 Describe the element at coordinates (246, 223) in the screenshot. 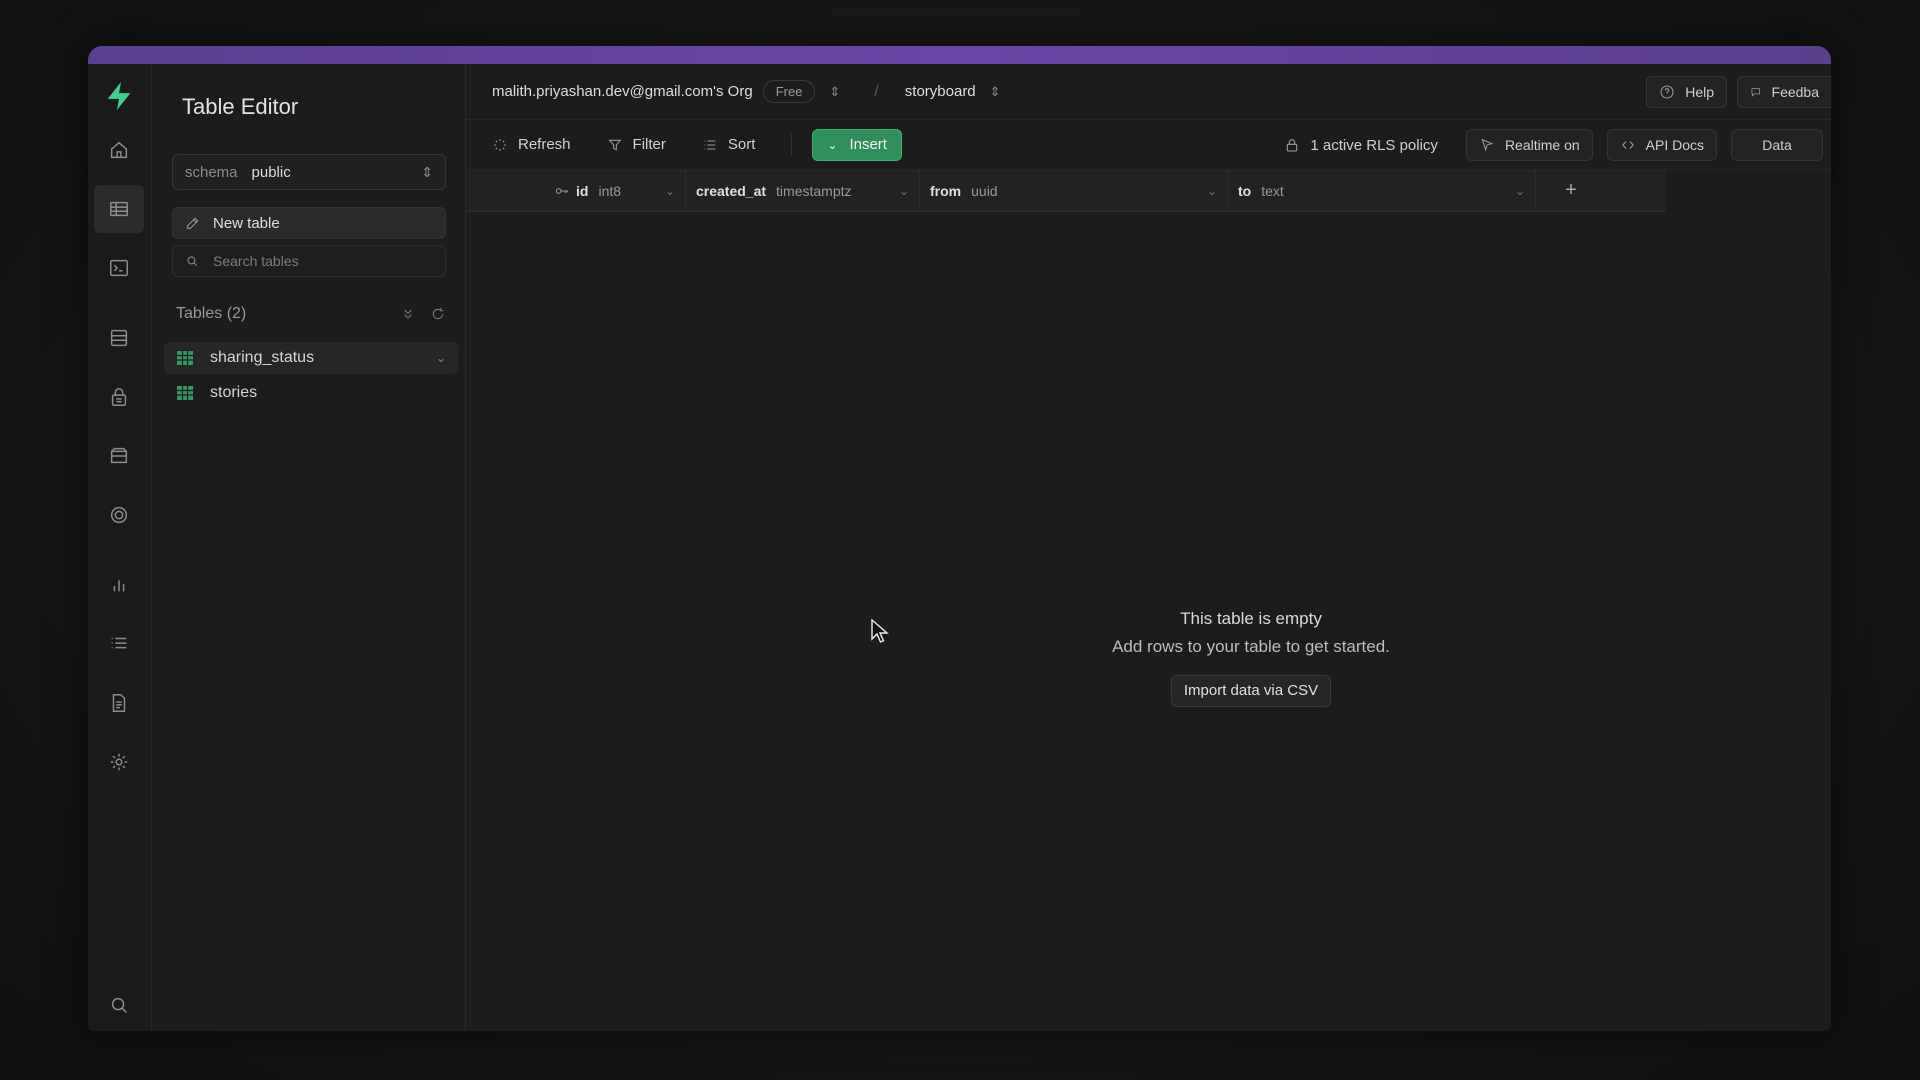

I see `new-table-label: New table` at that location.